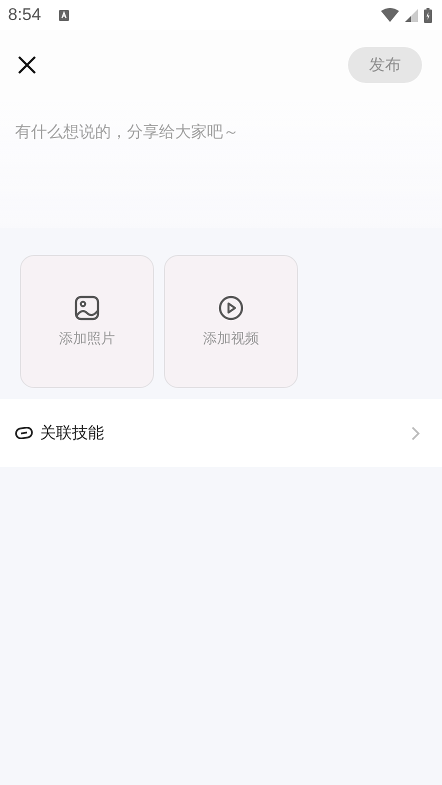 Image resolution: width=442 pixels, height=785 pixels. Describe the element at coordinates (428, 15) in the screenshot. I see `battery-icon` at that location.